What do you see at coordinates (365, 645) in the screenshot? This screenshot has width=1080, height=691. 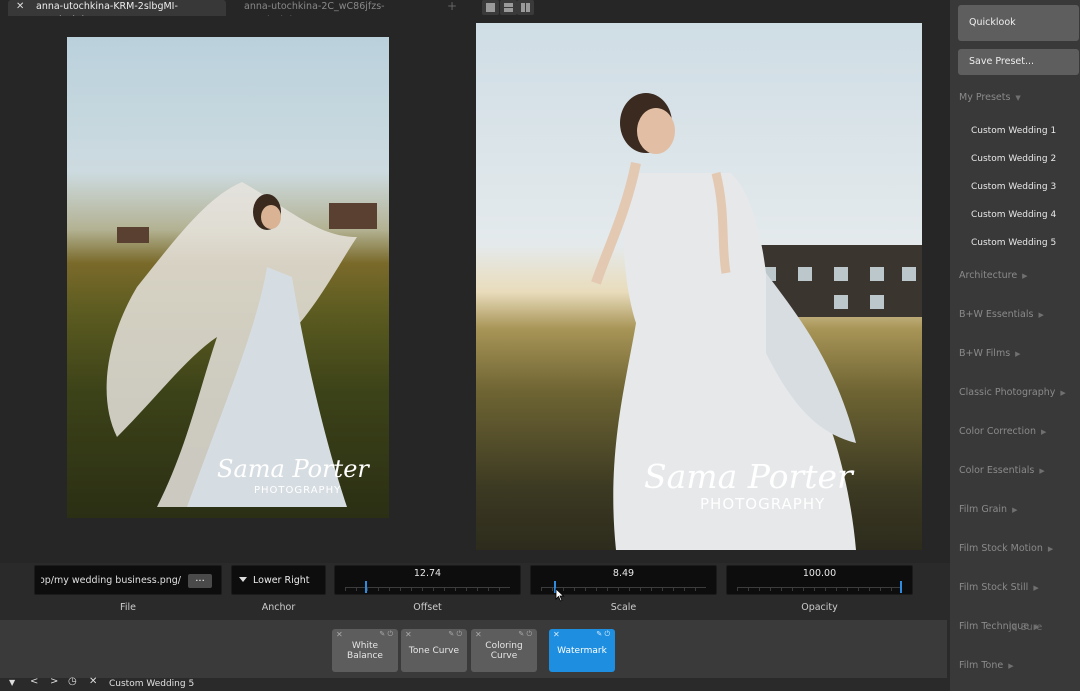 I see `module-label: White` at bounding box center [365, 645].